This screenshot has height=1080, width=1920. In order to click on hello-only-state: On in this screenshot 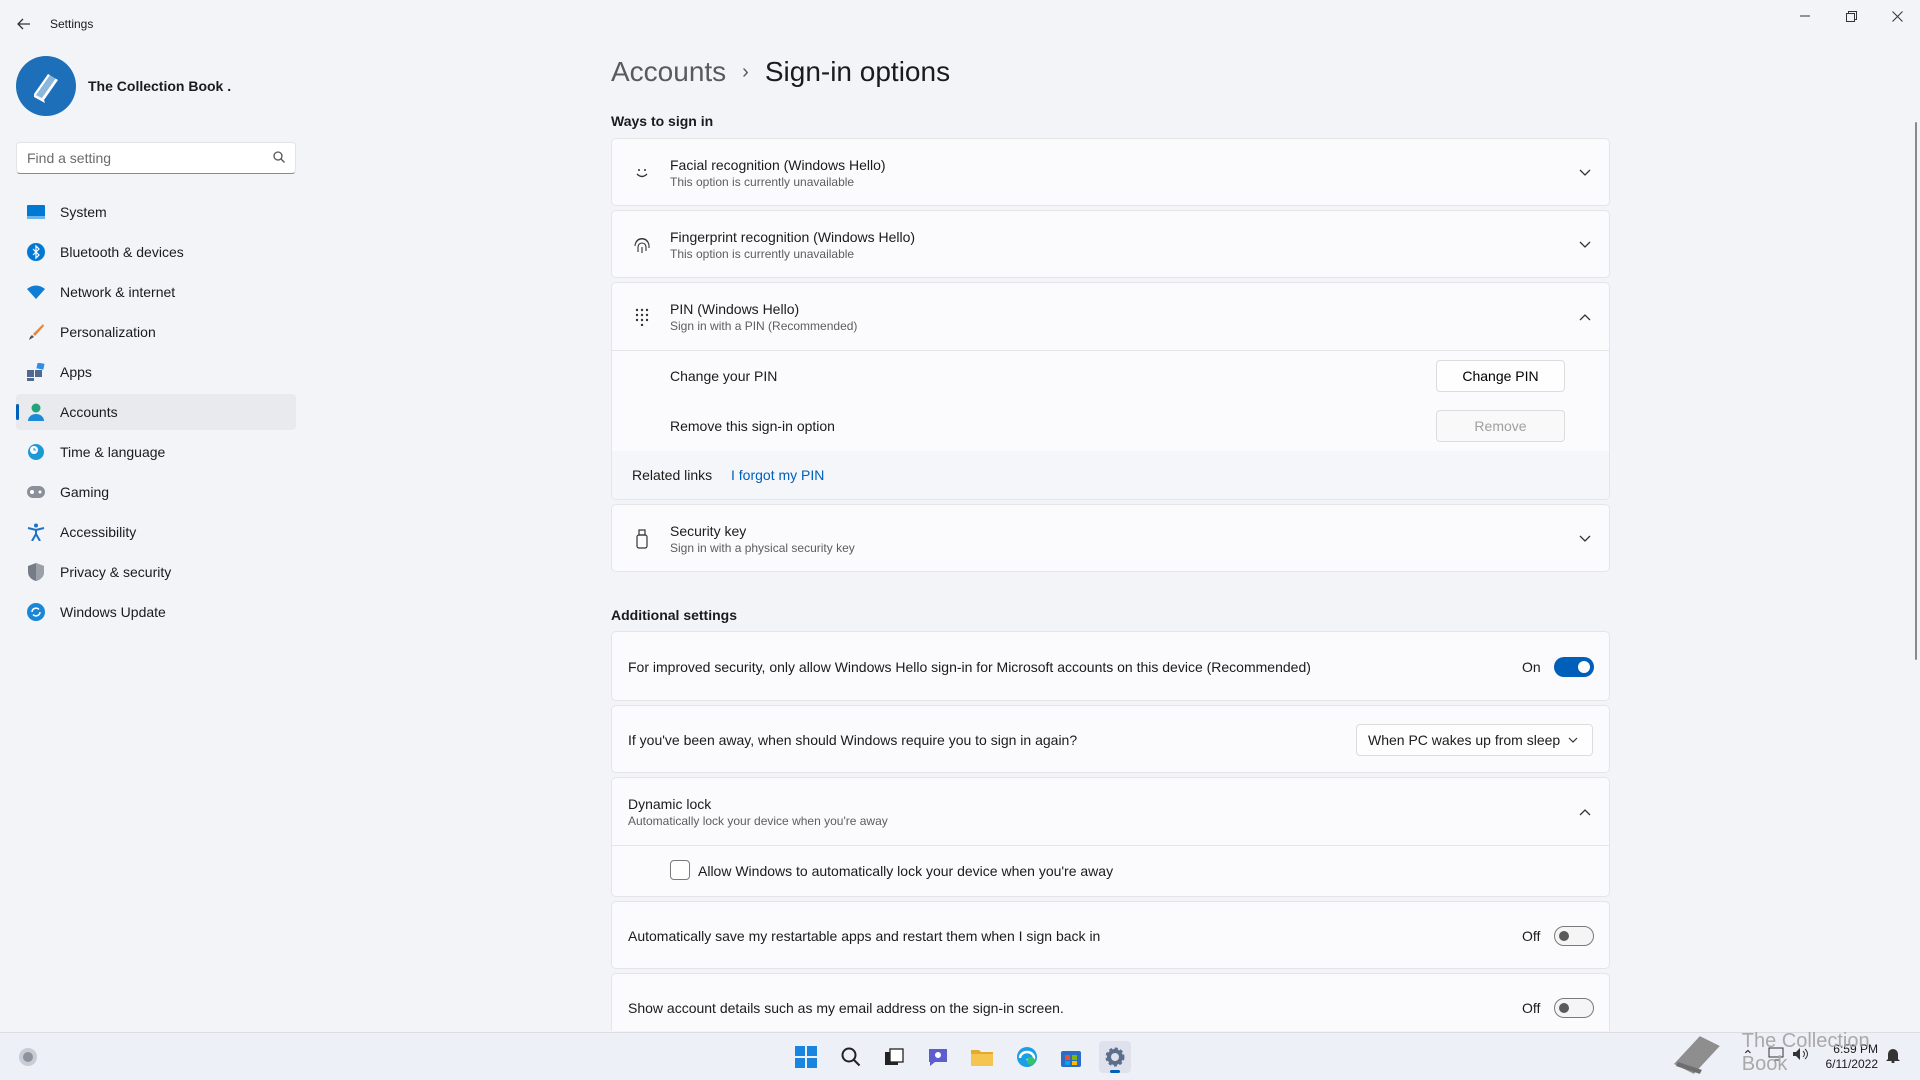, I will do `click(1531, 667)`.